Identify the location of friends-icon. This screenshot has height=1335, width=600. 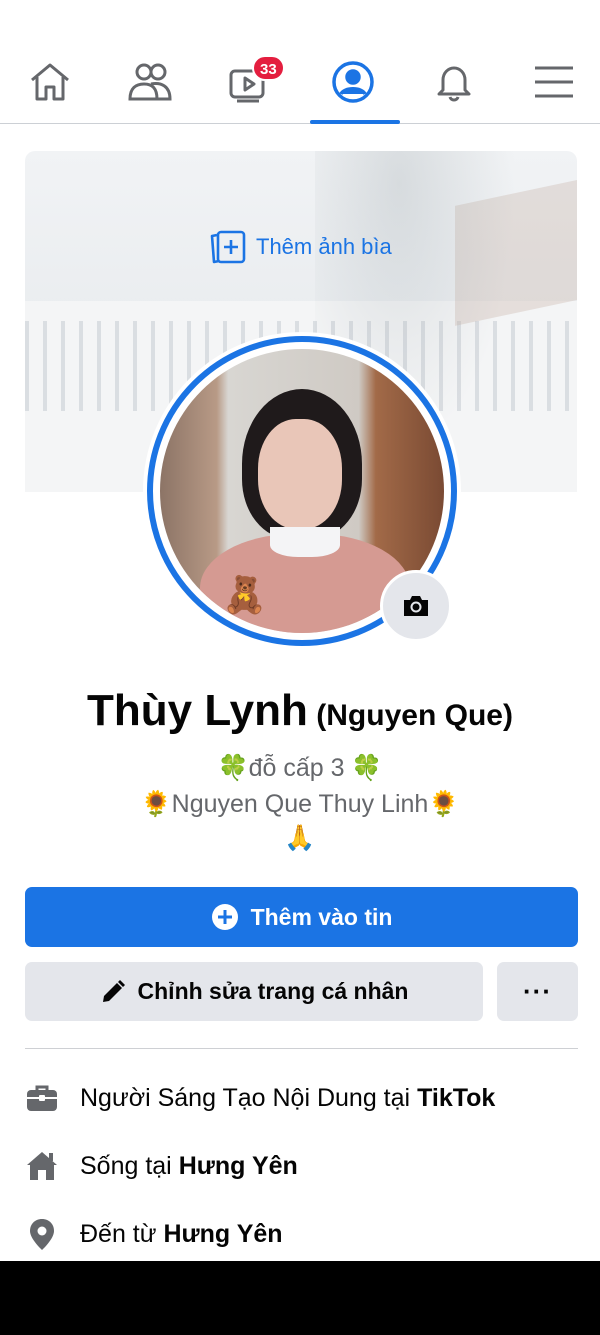
(150, 81).